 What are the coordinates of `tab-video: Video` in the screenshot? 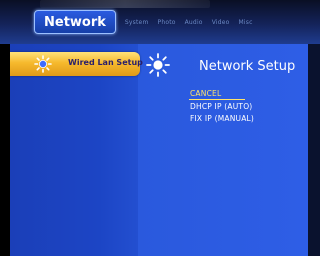 It's located at (221, 22).